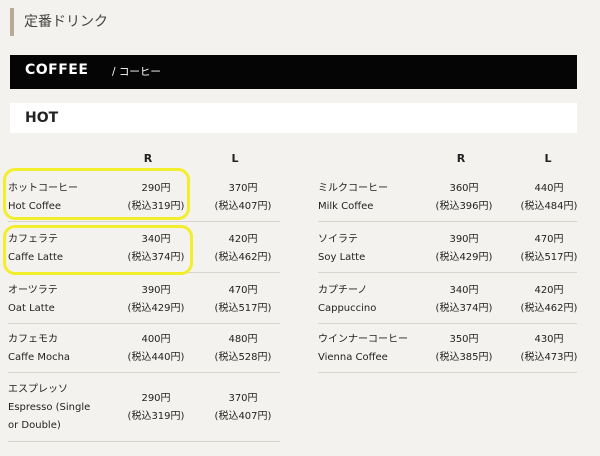  I want to click on item-name: カフェラテ Caffe Latte, so click(62, 249).